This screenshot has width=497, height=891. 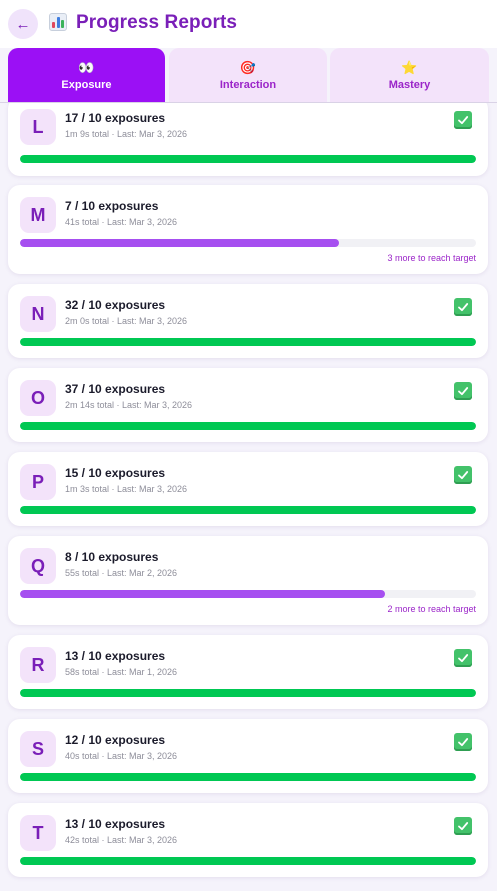 What do you see at coordinates (38, 482) in the screenshot?
I see `letter-badge: P` at bounding box center [38, 482].